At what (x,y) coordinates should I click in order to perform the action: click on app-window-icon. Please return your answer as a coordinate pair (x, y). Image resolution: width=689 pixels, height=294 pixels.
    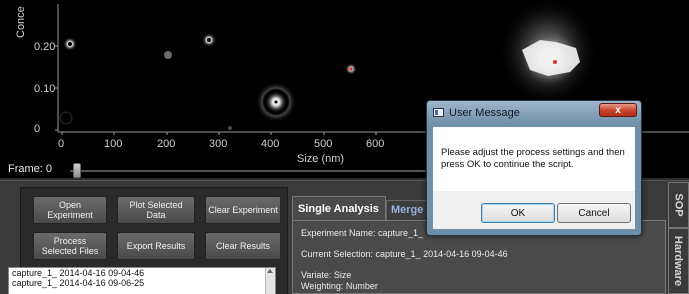
    Looking at the image, I should click on (438, 112).